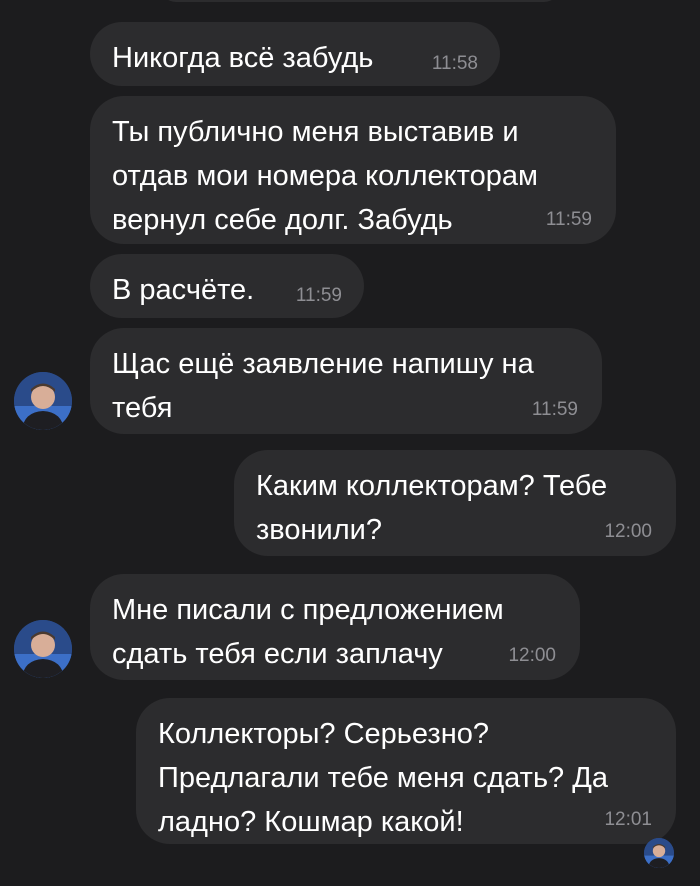  What do you see at coordinates (628, 819) in the screenshot?
I see `message-time: 12:01` at bounding box center [628, 819].